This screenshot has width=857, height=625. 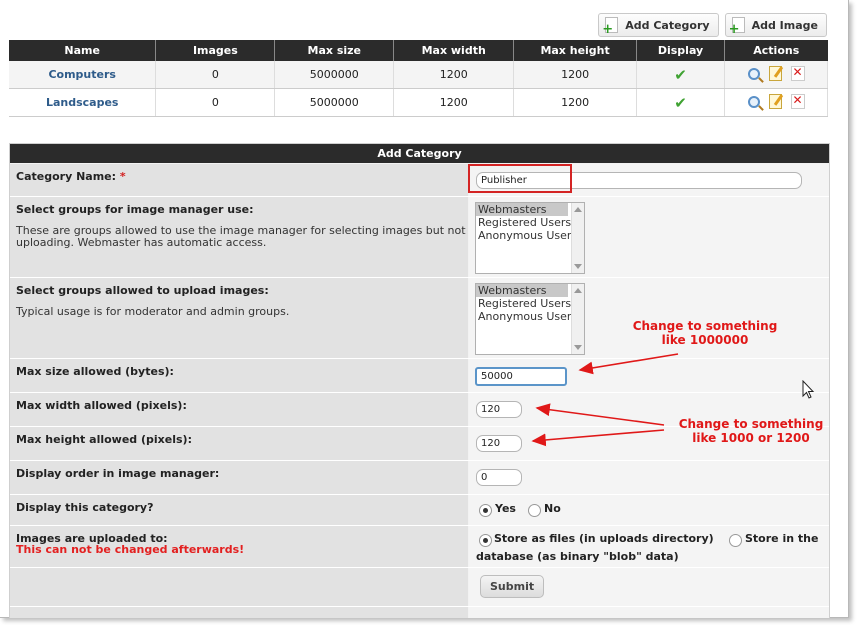 What do you see at coordinates (808, 389) in the screenshot?
I see `mouse-cursor-icon` at bounding box center [808, 389].